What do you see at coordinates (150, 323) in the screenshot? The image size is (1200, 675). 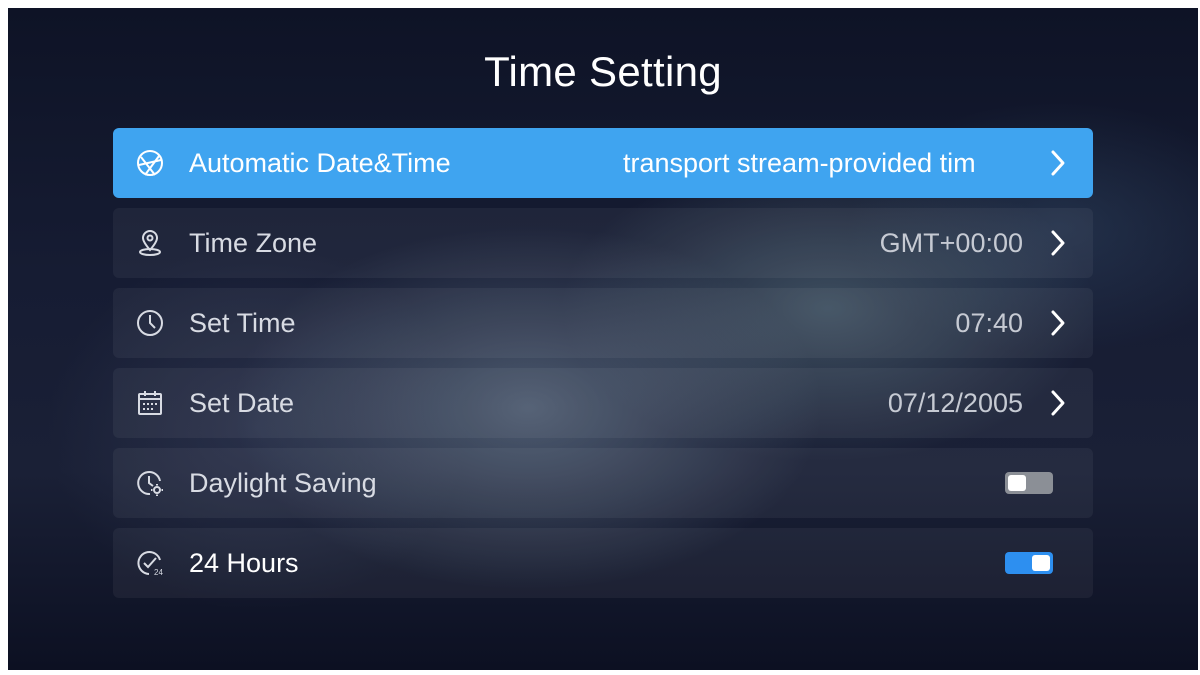 I see `clock-icon` at bounding box center [150, 323].